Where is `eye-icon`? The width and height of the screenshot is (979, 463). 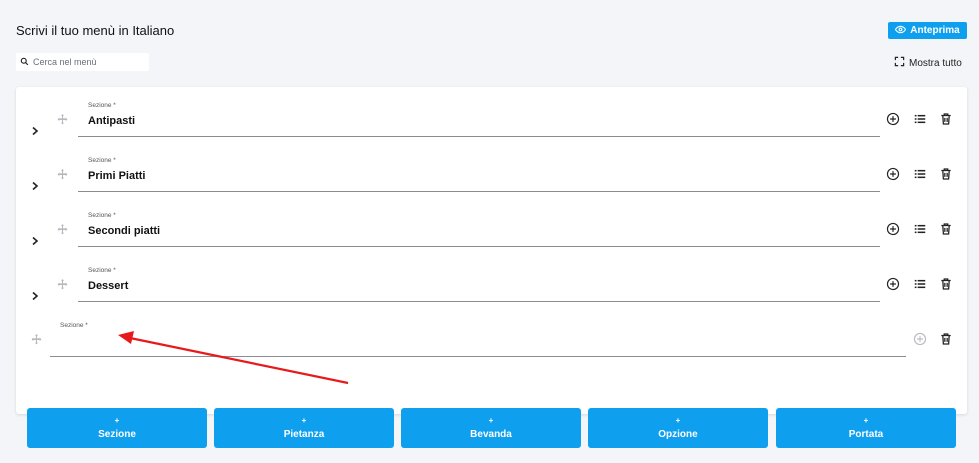
eye-icon is located at coordinates (901, 31).